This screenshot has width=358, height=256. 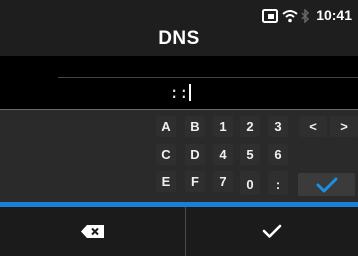 What do you see at coordinates (250, 184) in the screenshot?
I see `key-0: 0` at bounding box center [250, 184].